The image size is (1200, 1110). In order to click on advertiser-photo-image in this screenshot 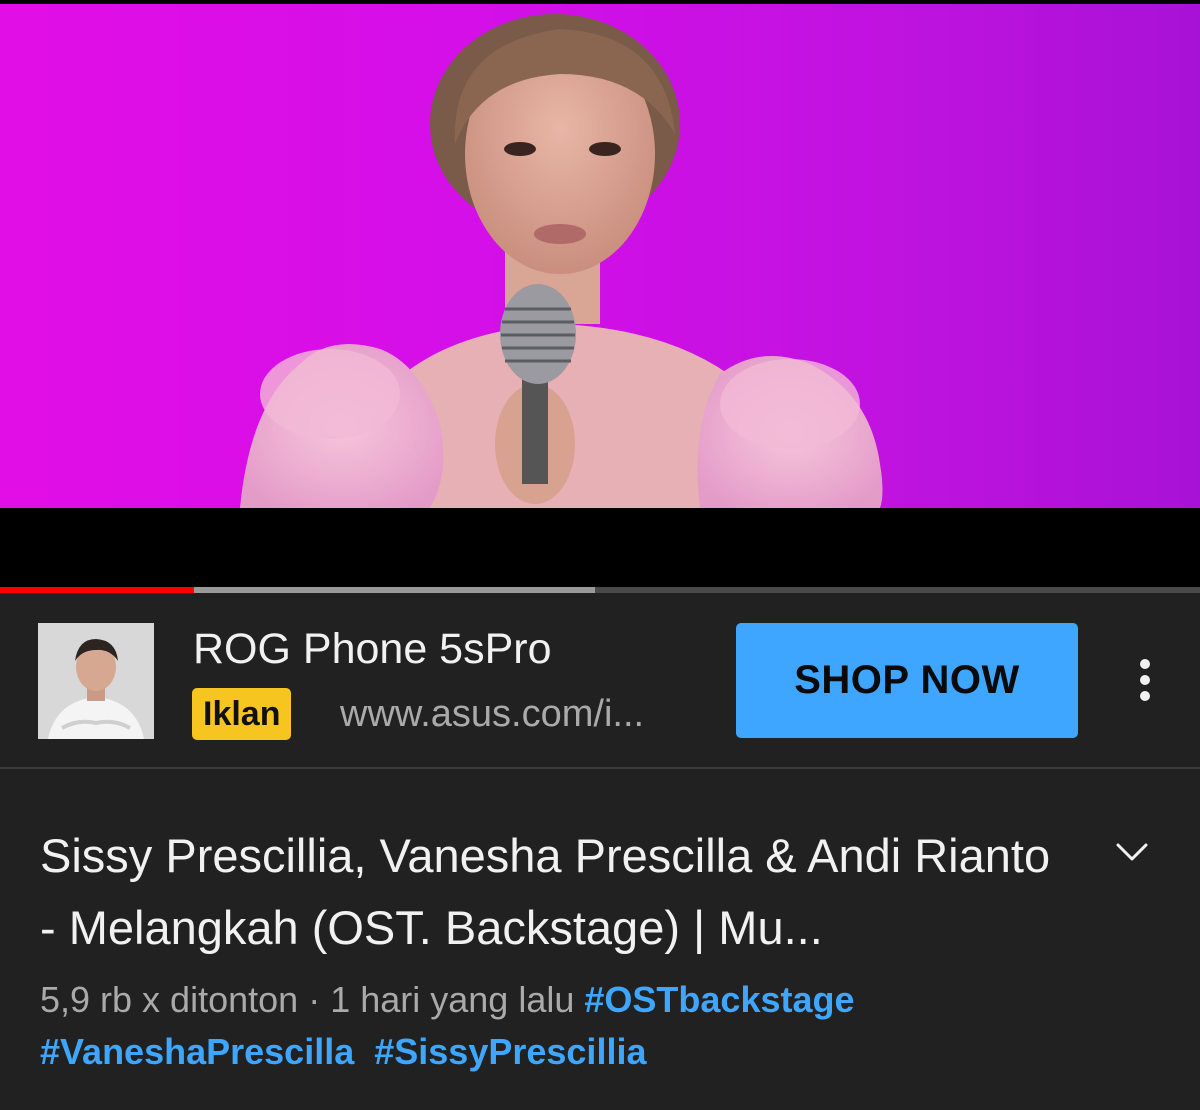, I will do `click(96, 681)`.